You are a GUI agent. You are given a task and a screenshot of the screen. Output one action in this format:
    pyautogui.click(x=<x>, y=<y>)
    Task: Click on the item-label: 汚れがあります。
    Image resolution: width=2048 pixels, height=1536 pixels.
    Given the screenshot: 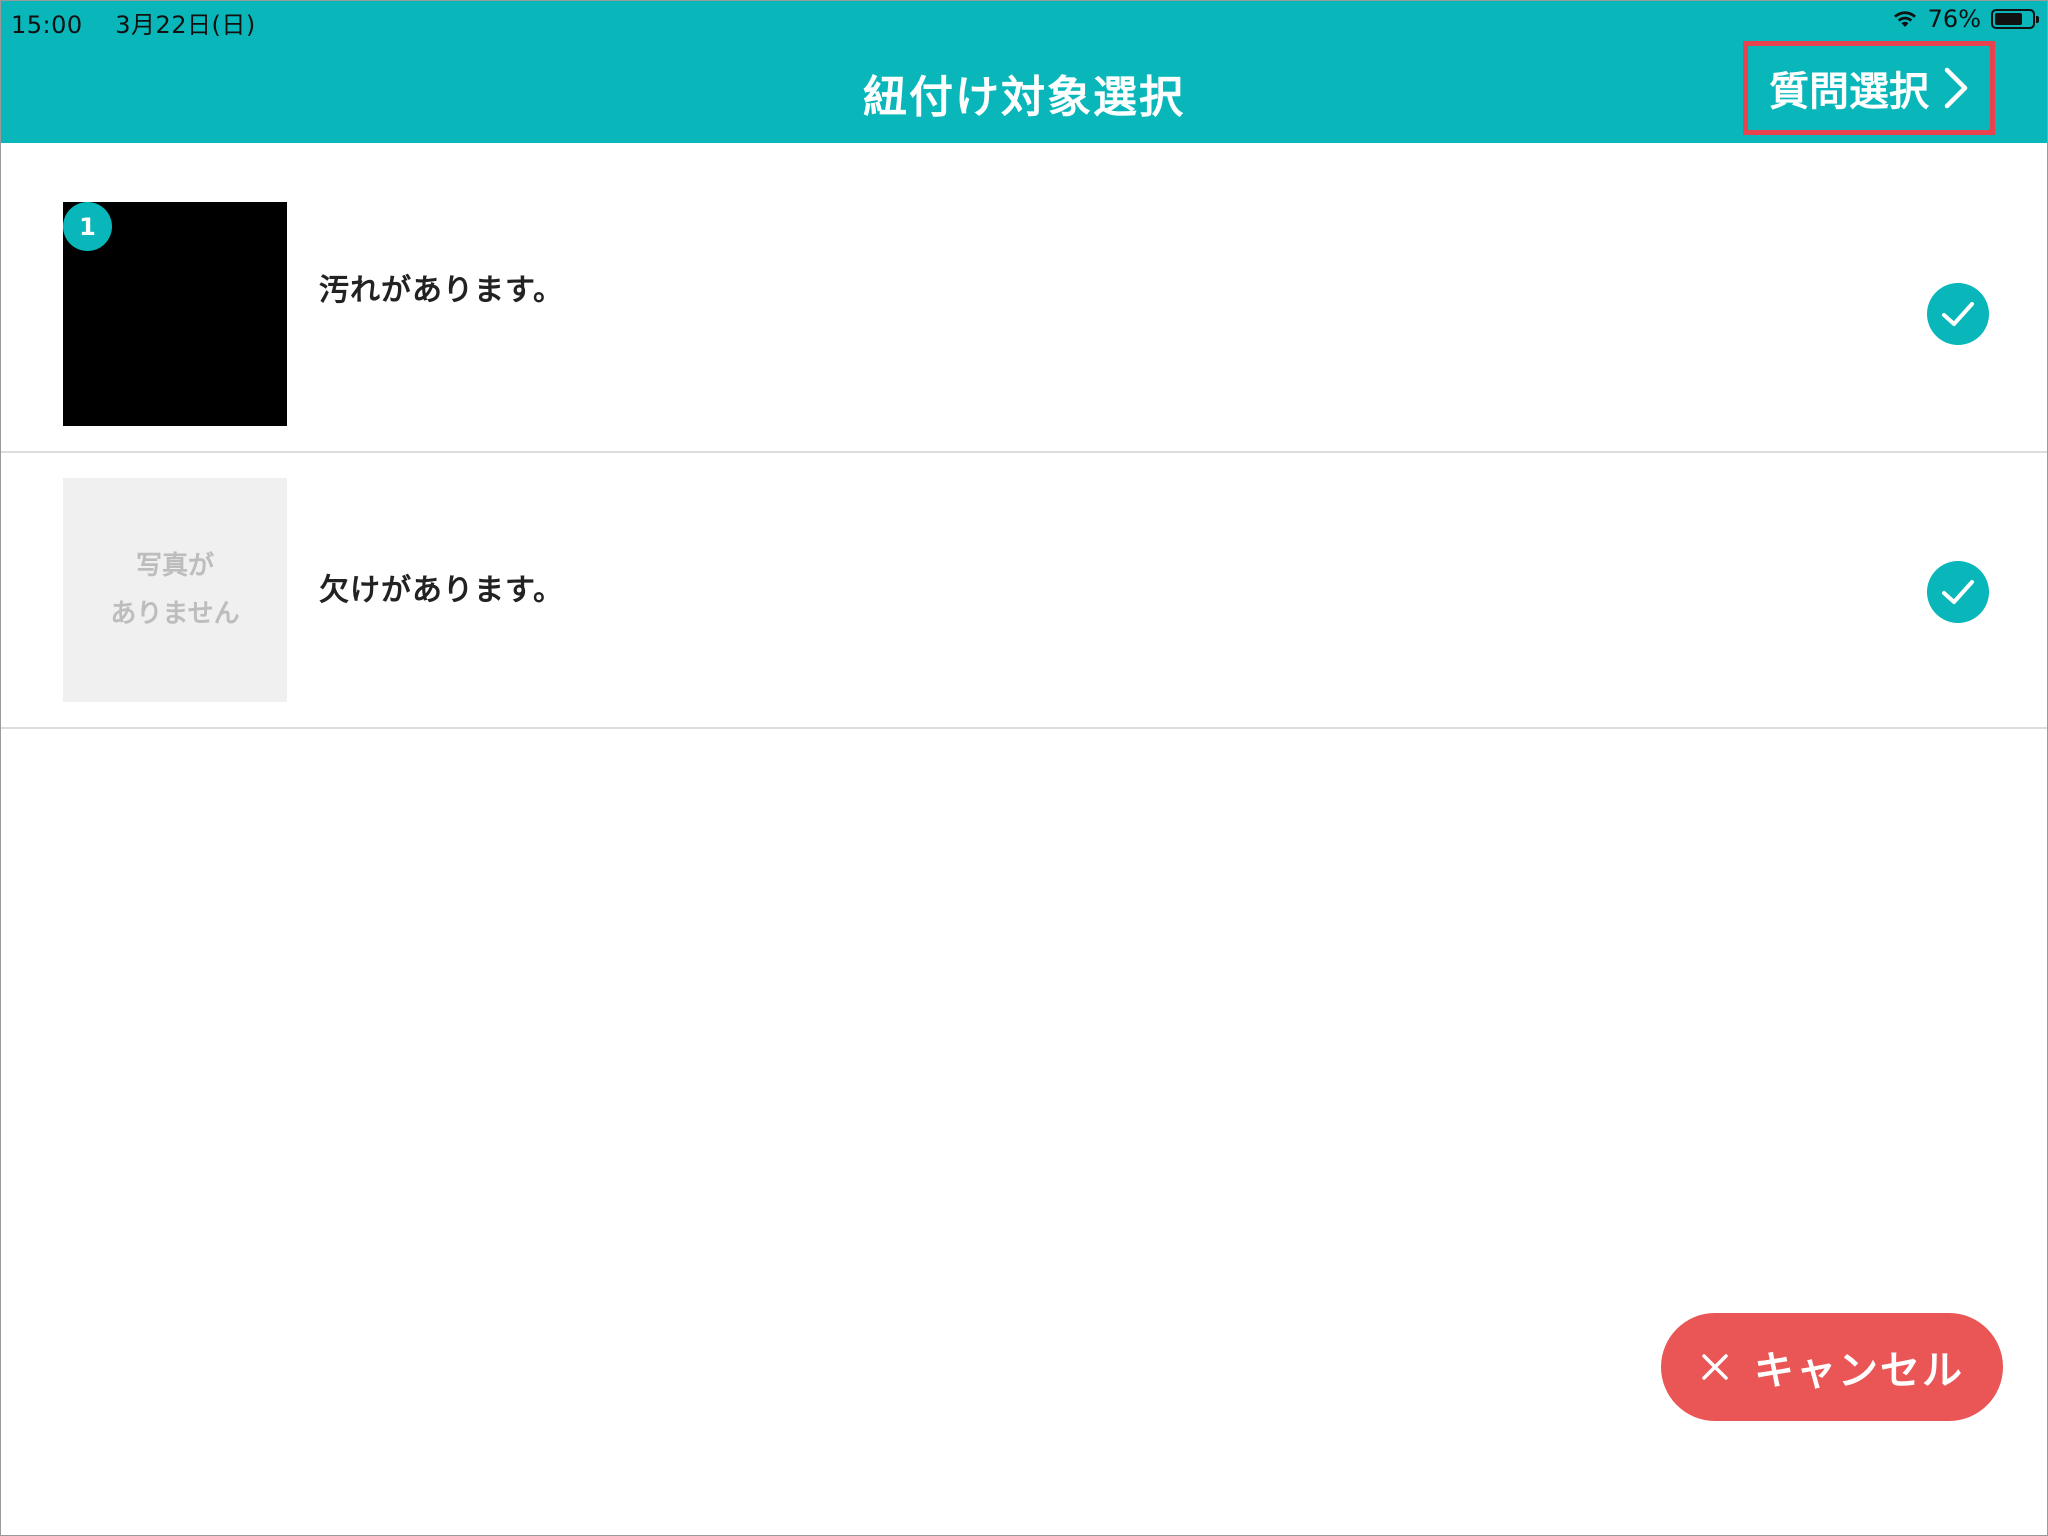 What is the action you would take?
    pyautogui.click(x=441, y=290)
    